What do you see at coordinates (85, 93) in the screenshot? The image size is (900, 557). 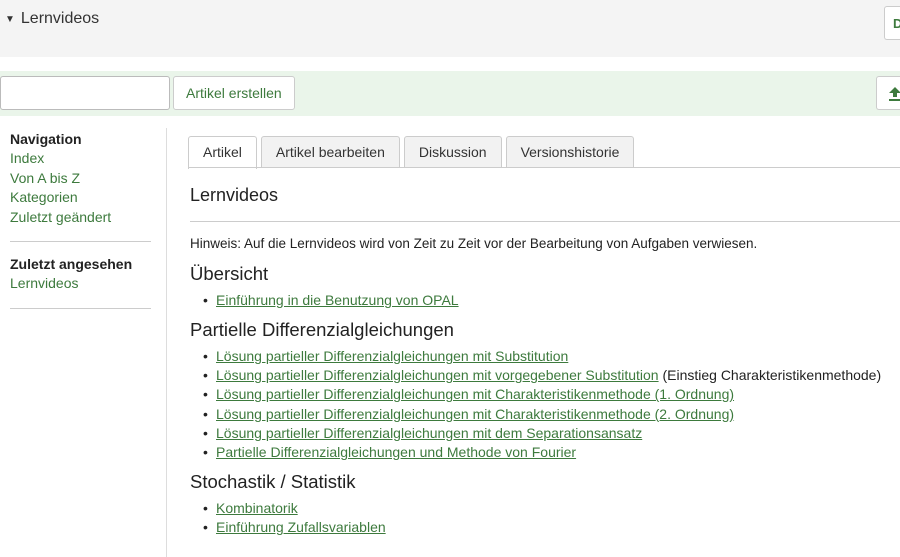 I see `search-input` at bounding box center [85, 93].